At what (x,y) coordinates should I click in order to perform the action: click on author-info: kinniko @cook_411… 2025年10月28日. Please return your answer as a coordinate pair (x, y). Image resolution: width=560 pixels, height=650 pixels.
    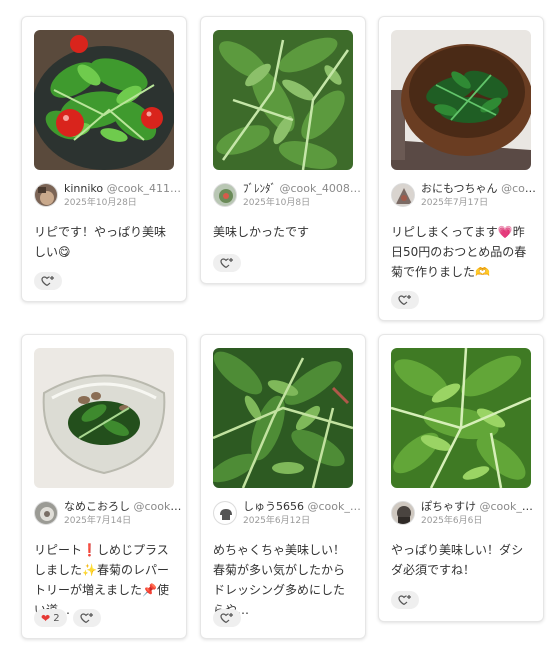
    Looking at the image, I should click on (108, 195).